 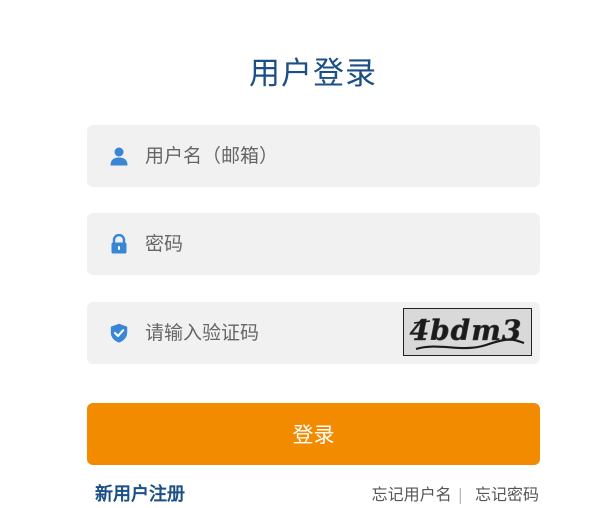 I want to click on register-link: 新用户注册, so click(x=140, y=493).